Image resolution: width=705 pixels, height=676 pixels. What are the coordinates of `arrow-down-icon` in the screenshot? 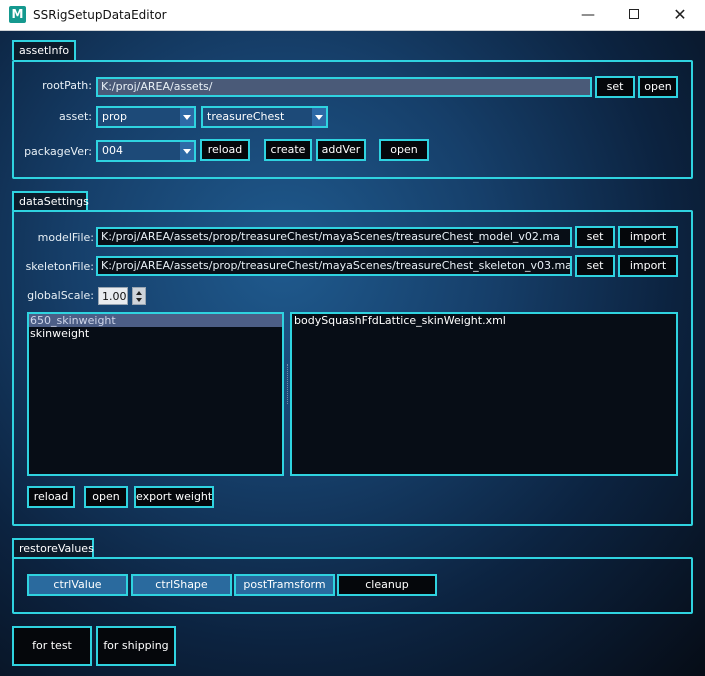 It's located at (139, 300).